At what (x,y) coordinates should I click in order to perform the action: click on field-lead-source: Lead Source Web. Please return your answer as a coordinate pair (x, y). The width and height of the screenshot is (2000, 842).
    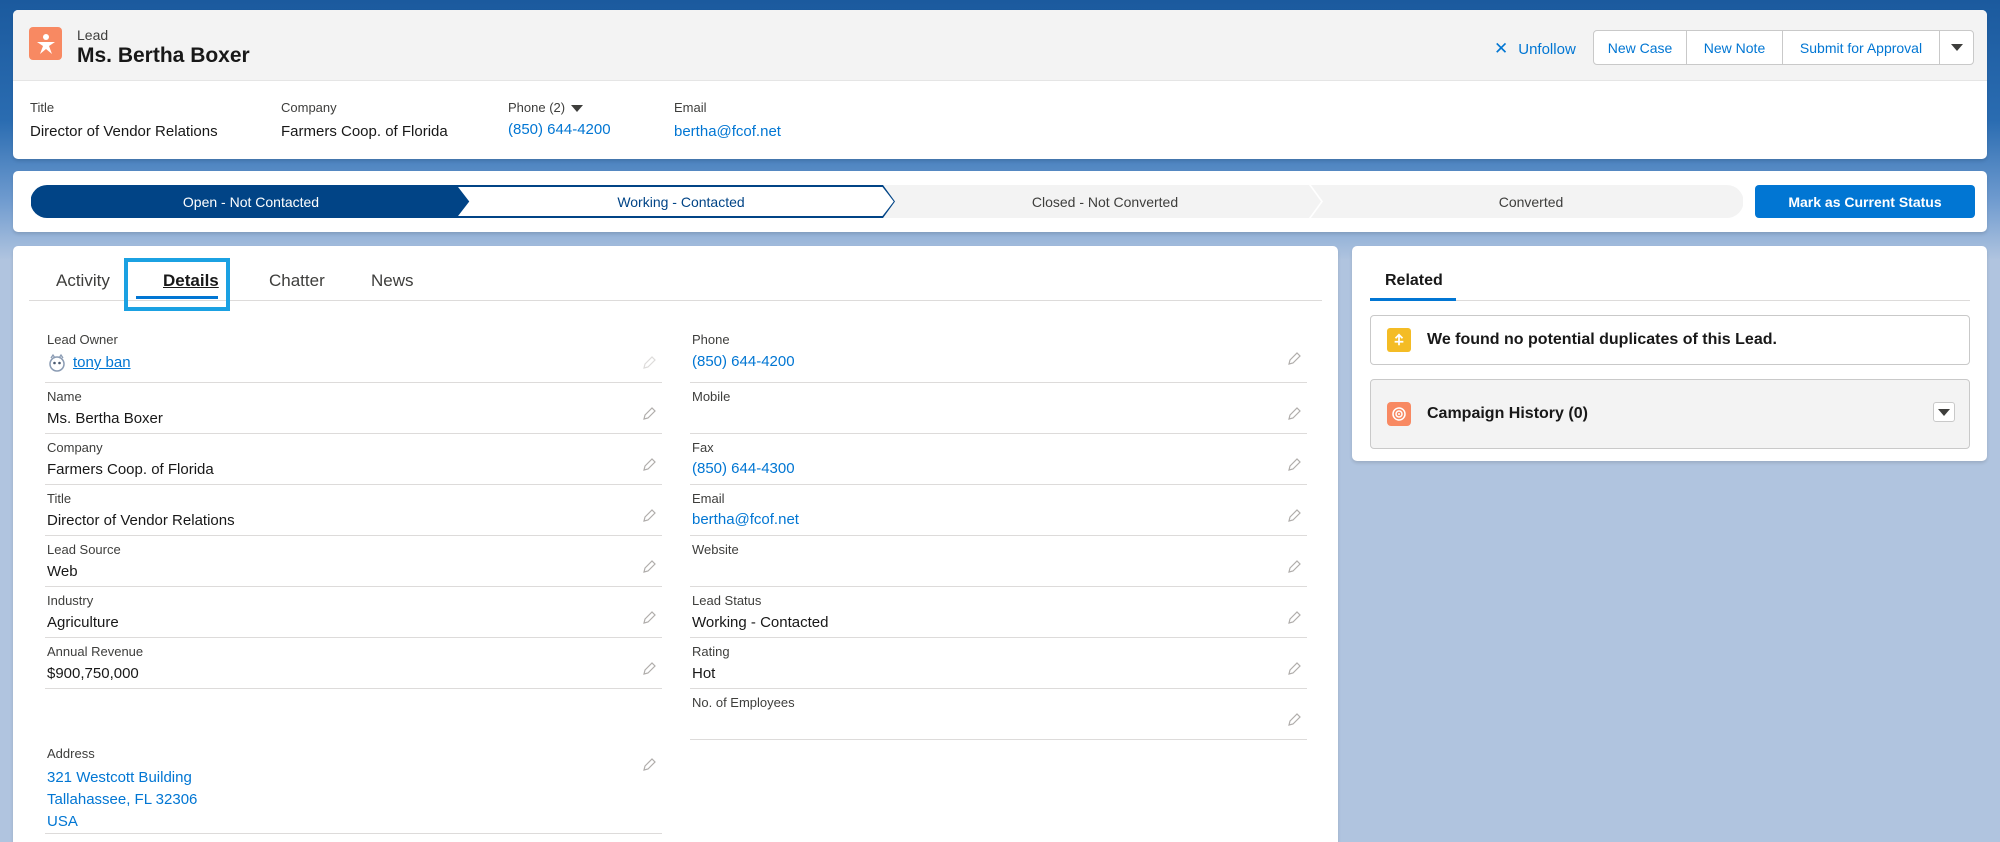
    Looking at the image, I should click on (353, 561).